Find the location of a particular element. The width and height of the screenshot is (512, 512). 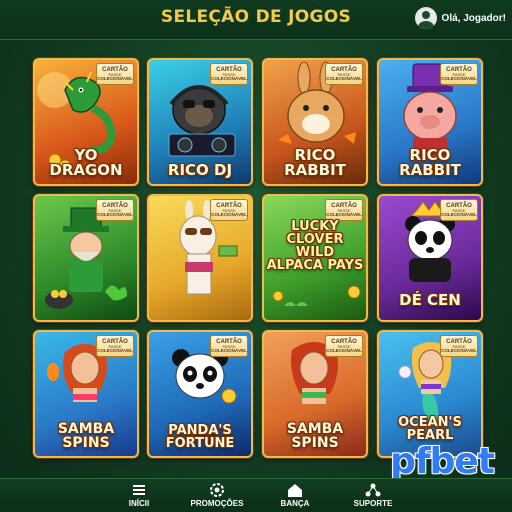

game-title: PANDA'S FORTUNE is located at coordinates (200, 437).